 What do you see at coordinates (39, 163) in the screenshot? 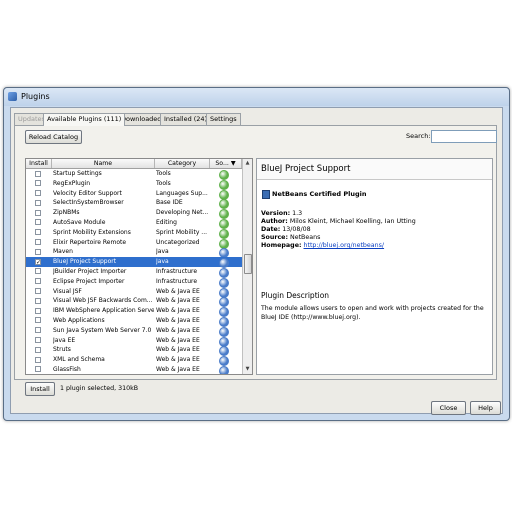
I see `column-header-install: Install` at bounding box center [39, 163].